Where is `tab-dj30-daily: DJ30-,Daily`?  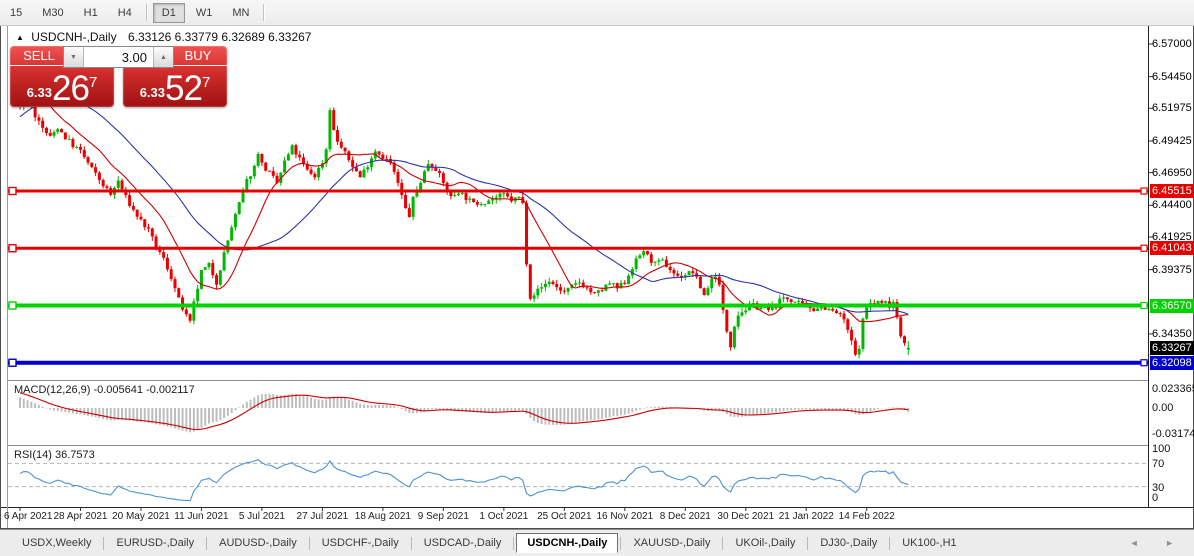 tab-dj30-daily: DJ30-,Daily is located at coordinates (848, 543).